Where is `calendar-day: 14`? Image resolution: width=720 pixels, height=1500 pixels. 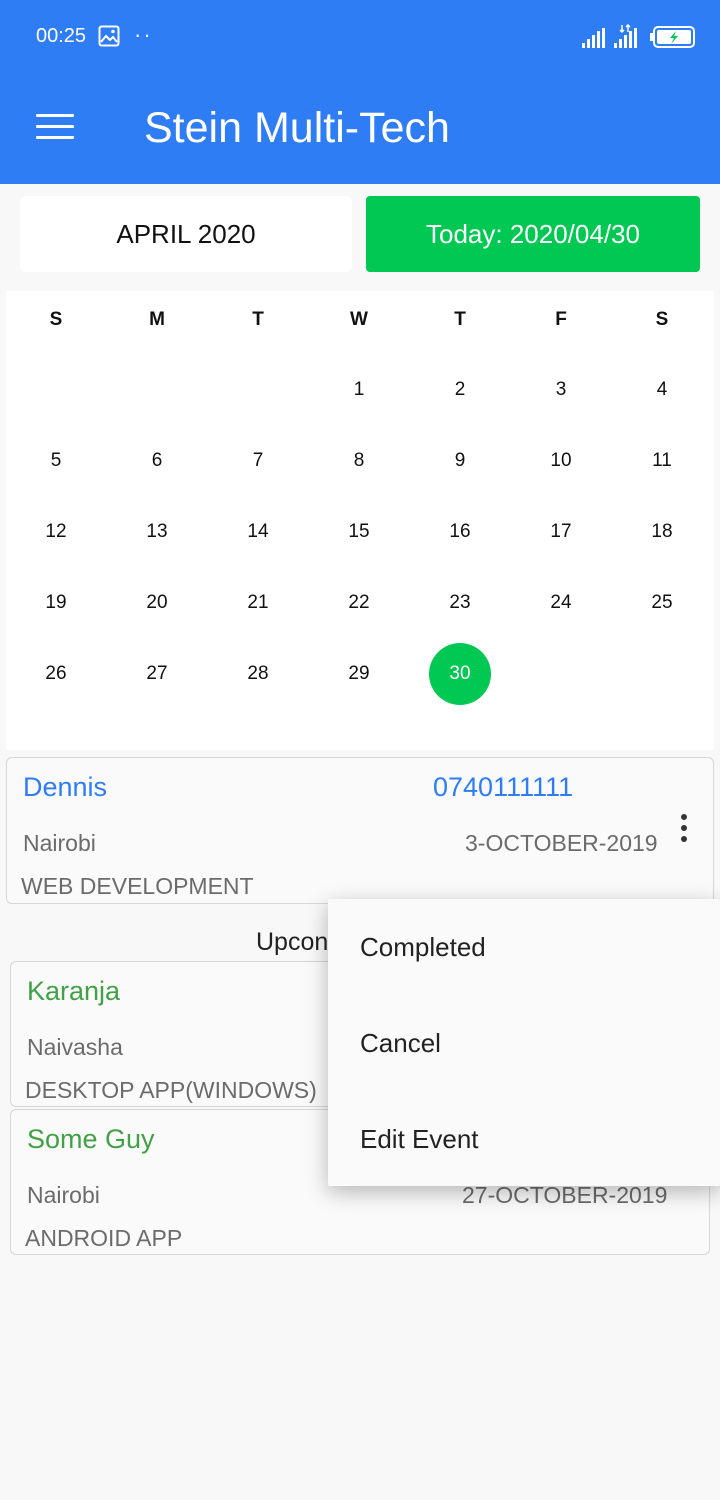 calendar-day: 14 is located at coordinates (258, 532).